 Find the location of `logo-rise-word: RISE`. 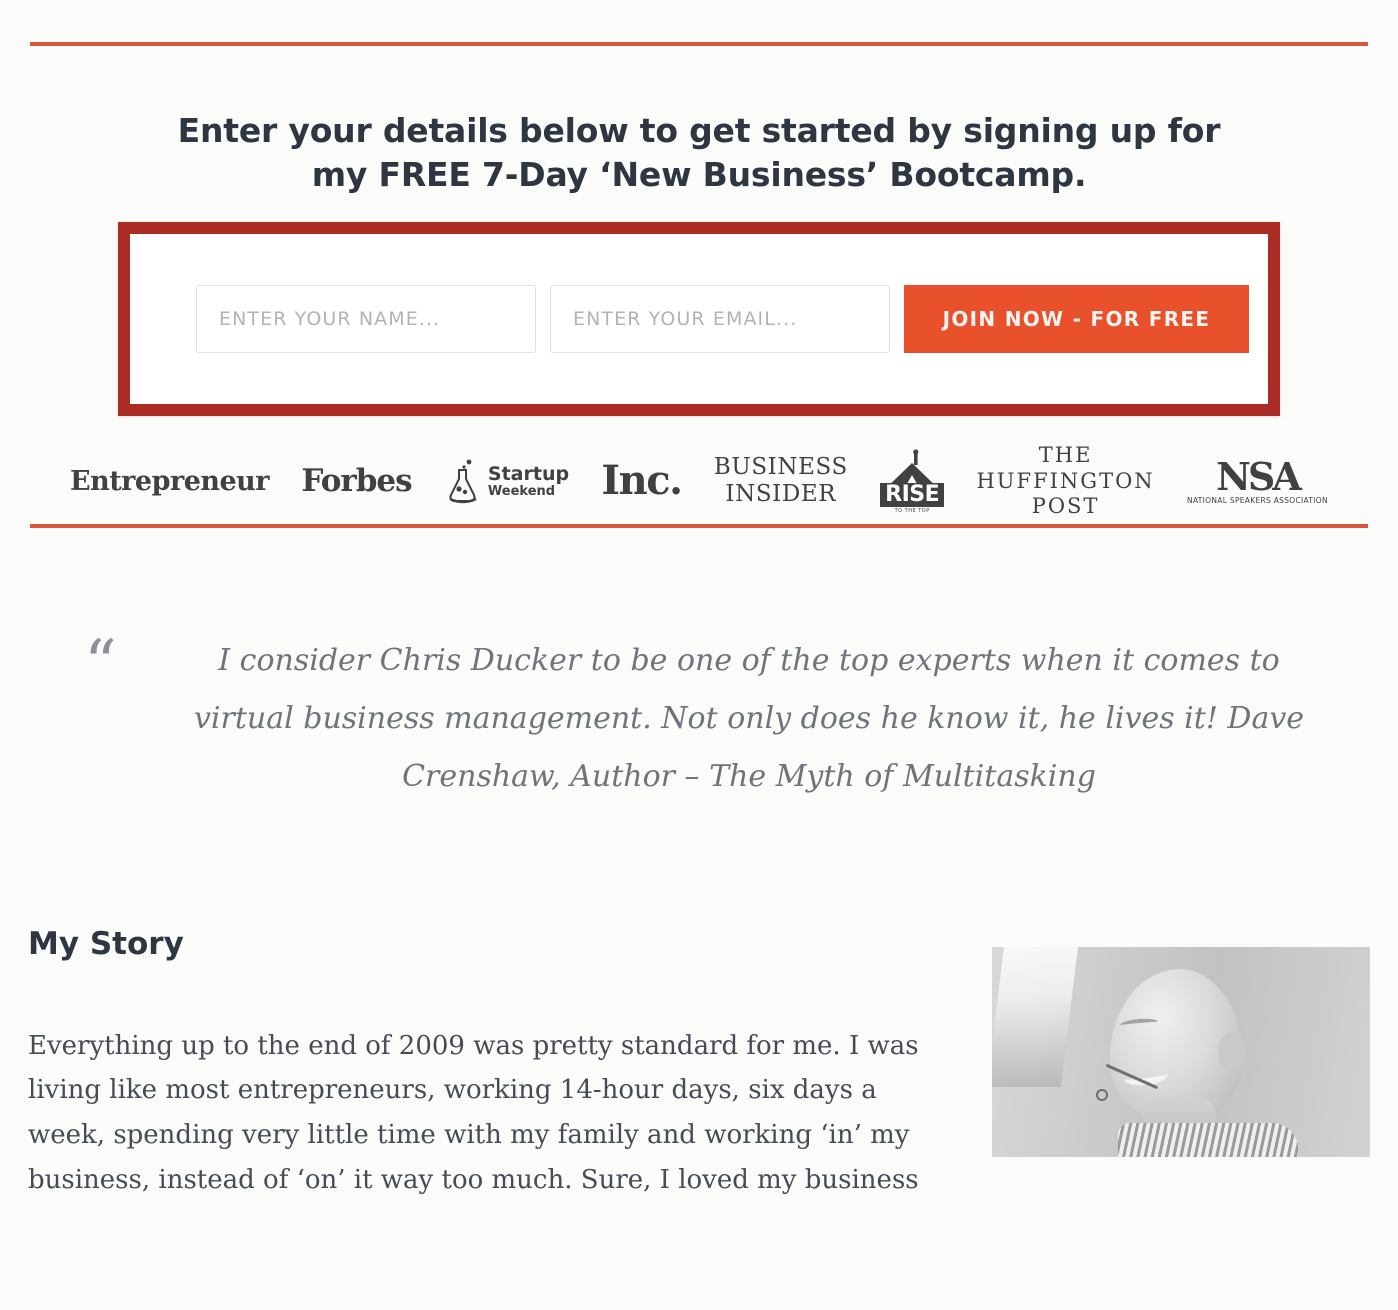

logo-rise-word: RISE is located at coordinates (912, 494).